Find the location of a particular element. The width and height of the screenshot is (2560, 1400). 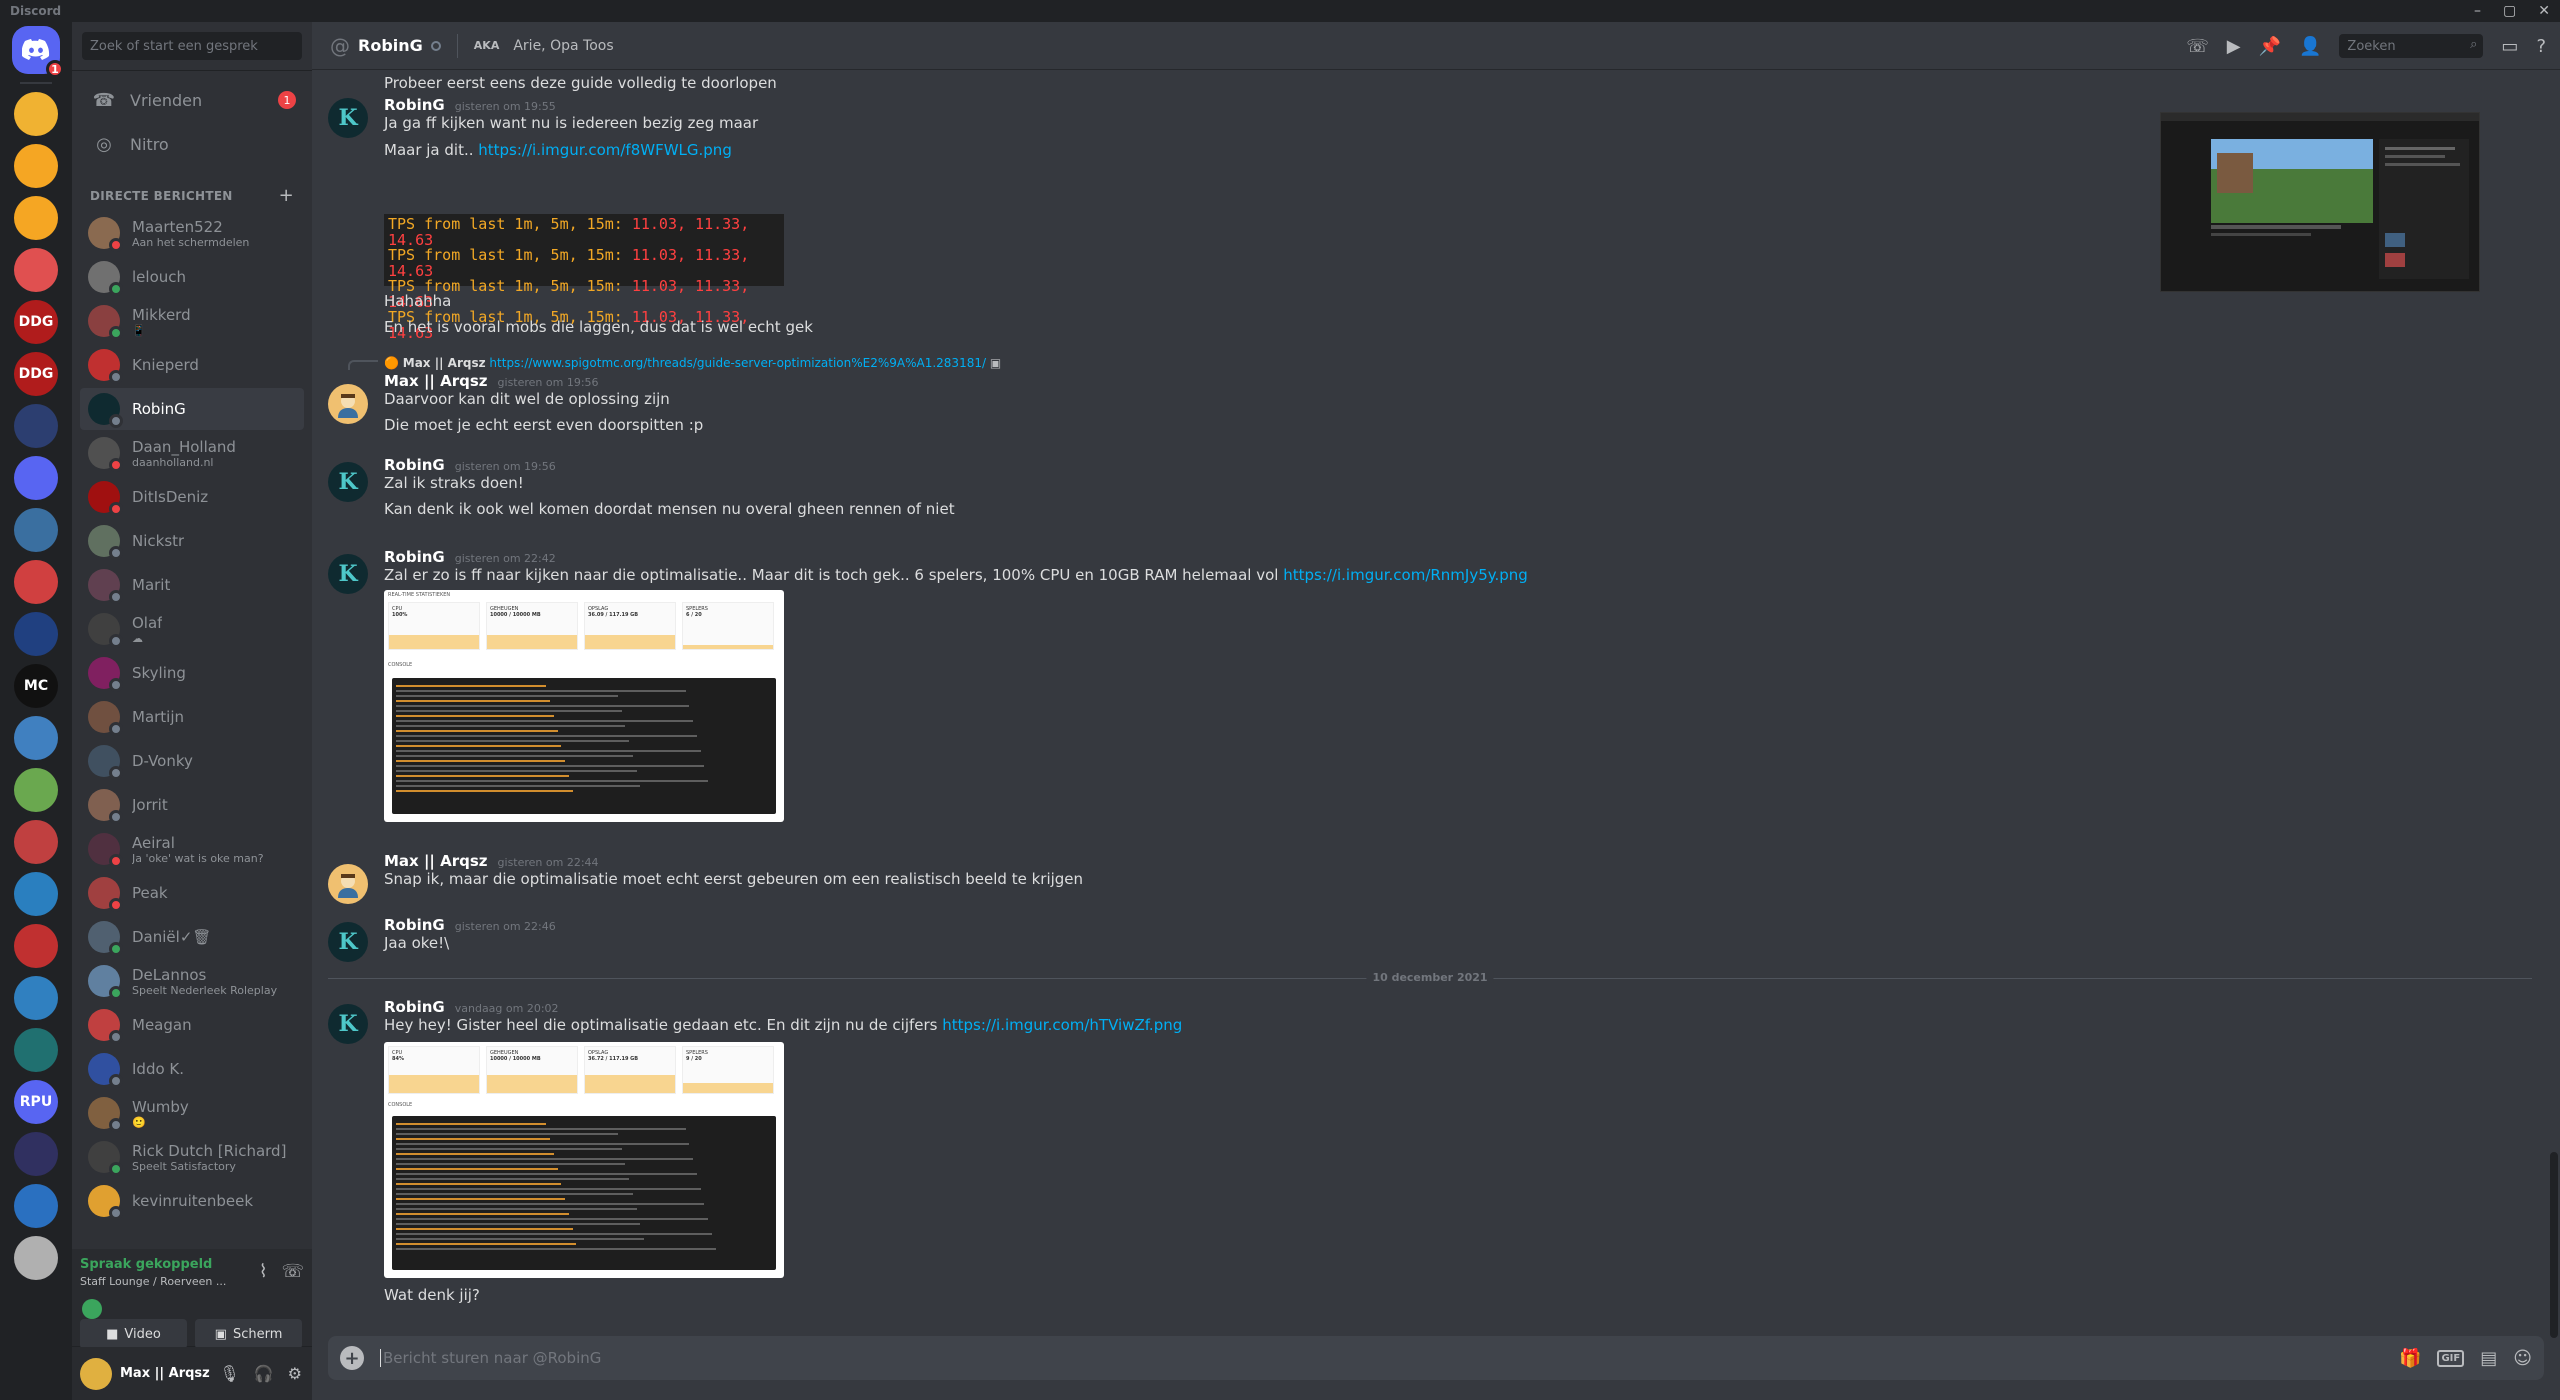

screen-share-button: ▣ Scherm is located at coordinates (248, 1334).